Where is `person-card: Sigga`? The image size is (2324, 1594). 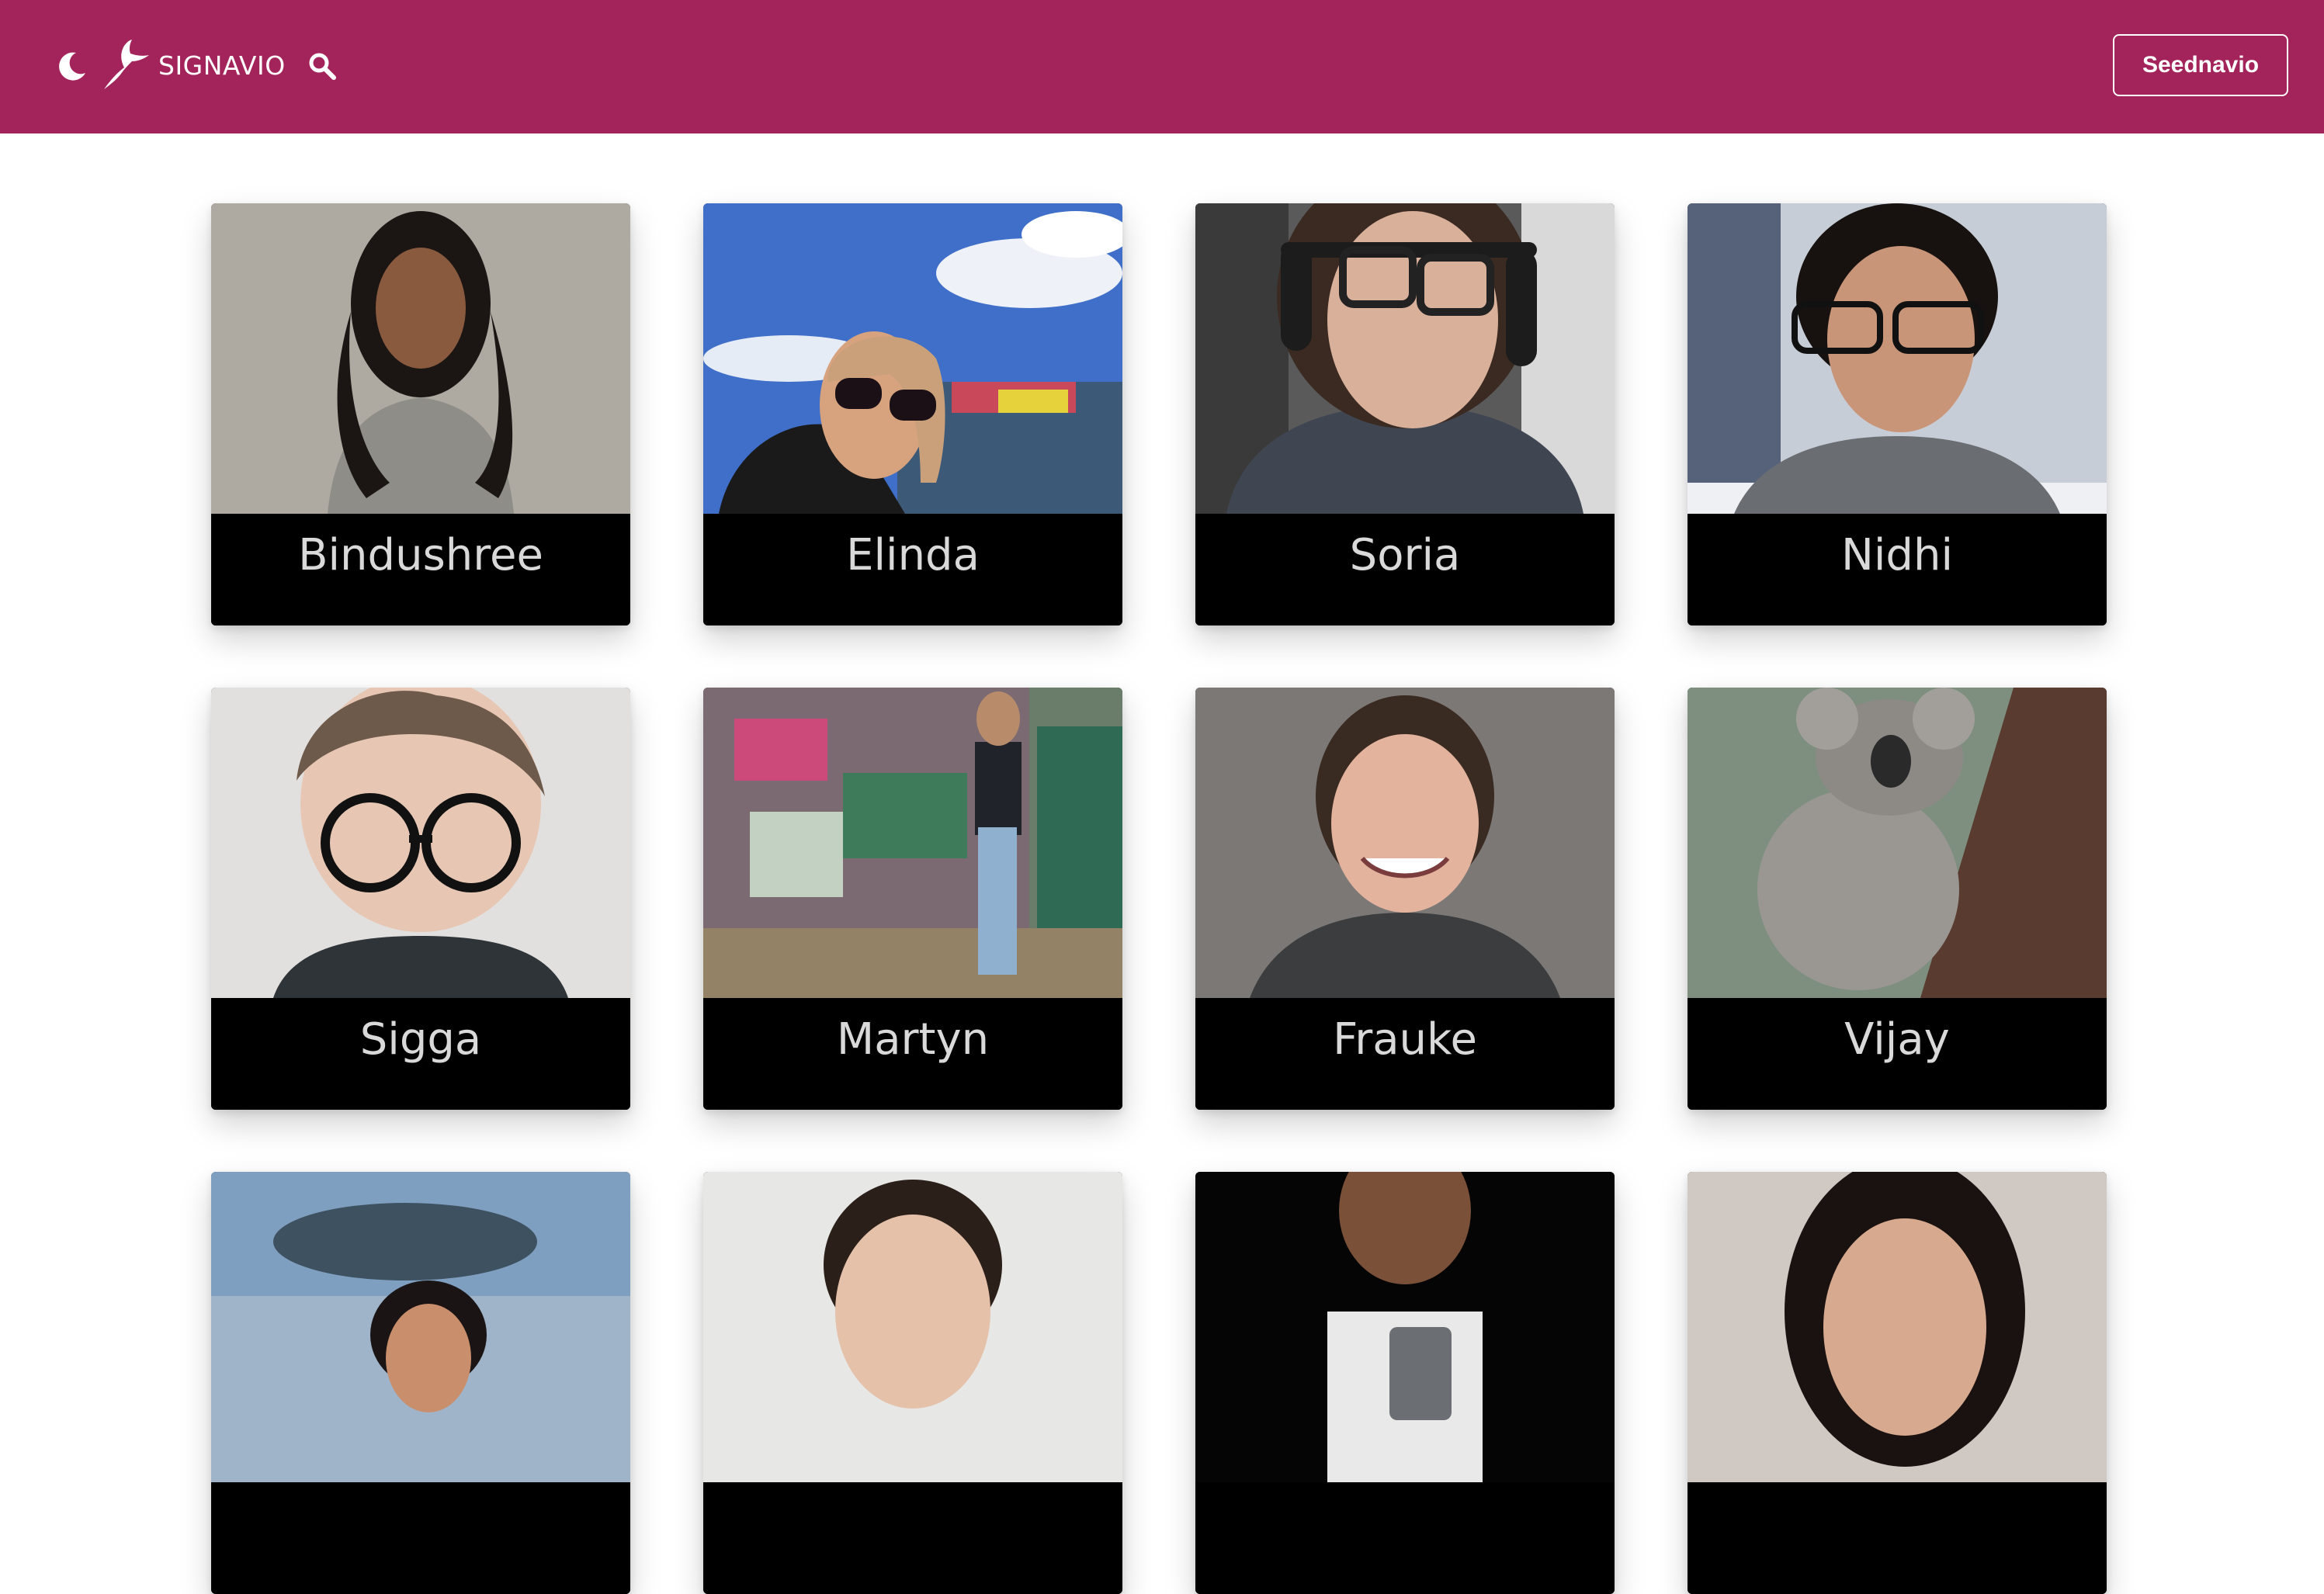
person-card: Sigga is located at coordinates (421, 899).